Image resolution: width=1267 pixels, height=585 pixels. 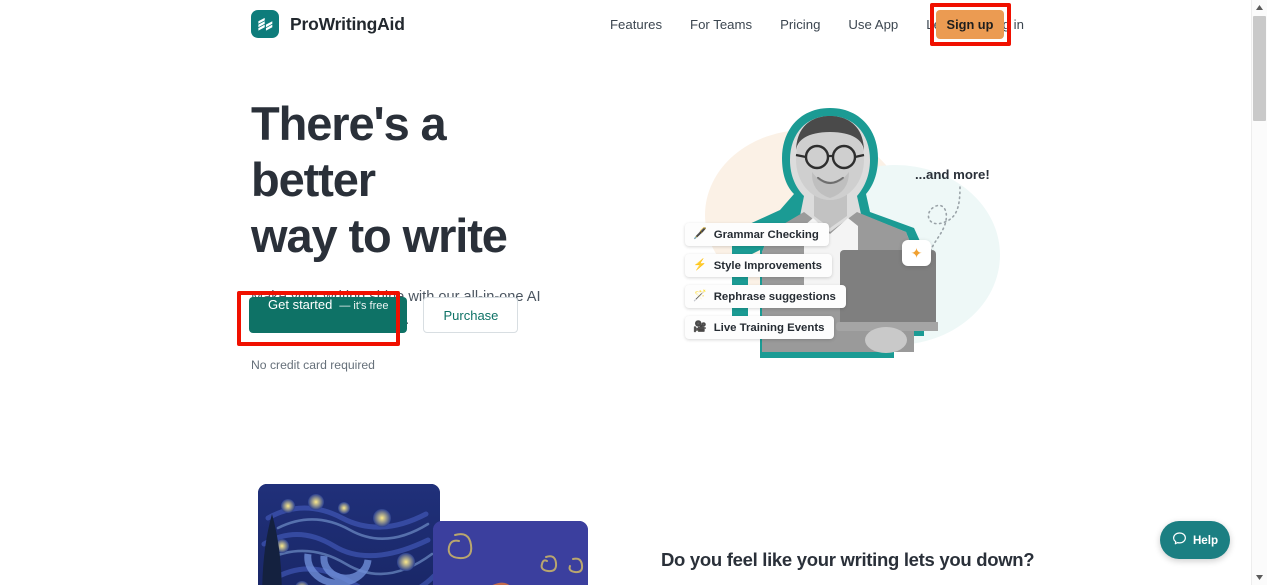 What do you see at coordinates (300, 304) in the screenshot?
I see `get-started-label: Get started` at bounding box center [300, 304].